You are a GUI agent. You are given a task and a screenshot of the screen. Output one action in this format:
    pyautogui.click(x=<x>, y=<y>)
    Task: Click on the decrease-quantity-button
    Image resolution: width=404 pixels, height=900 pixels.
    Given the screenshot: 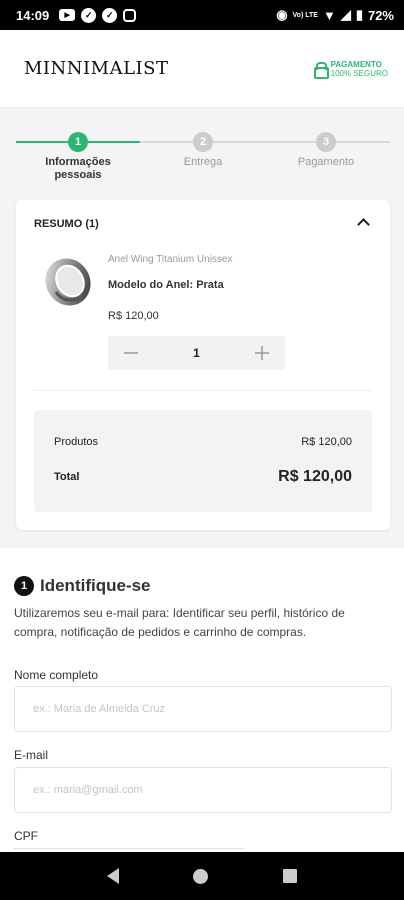 What is the action you would take?
    pyautogui.click(x=131, y=353)
    